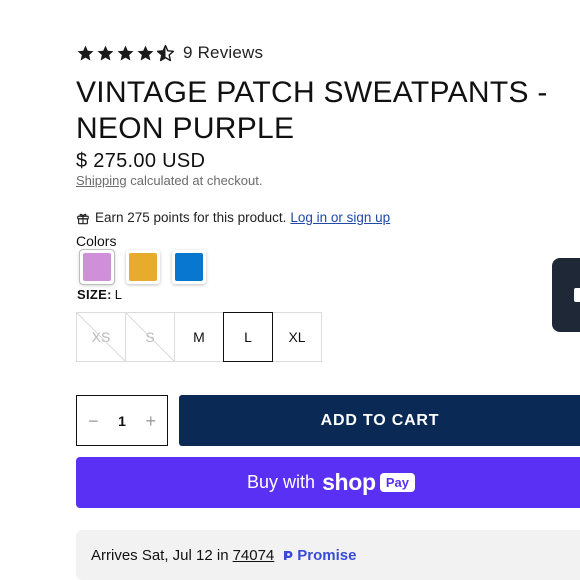 The image size is (580, 580). I want to click on delivery-estimate: Arrives Sat, Jul 12 in 74074 Promise, so click(328, 555).